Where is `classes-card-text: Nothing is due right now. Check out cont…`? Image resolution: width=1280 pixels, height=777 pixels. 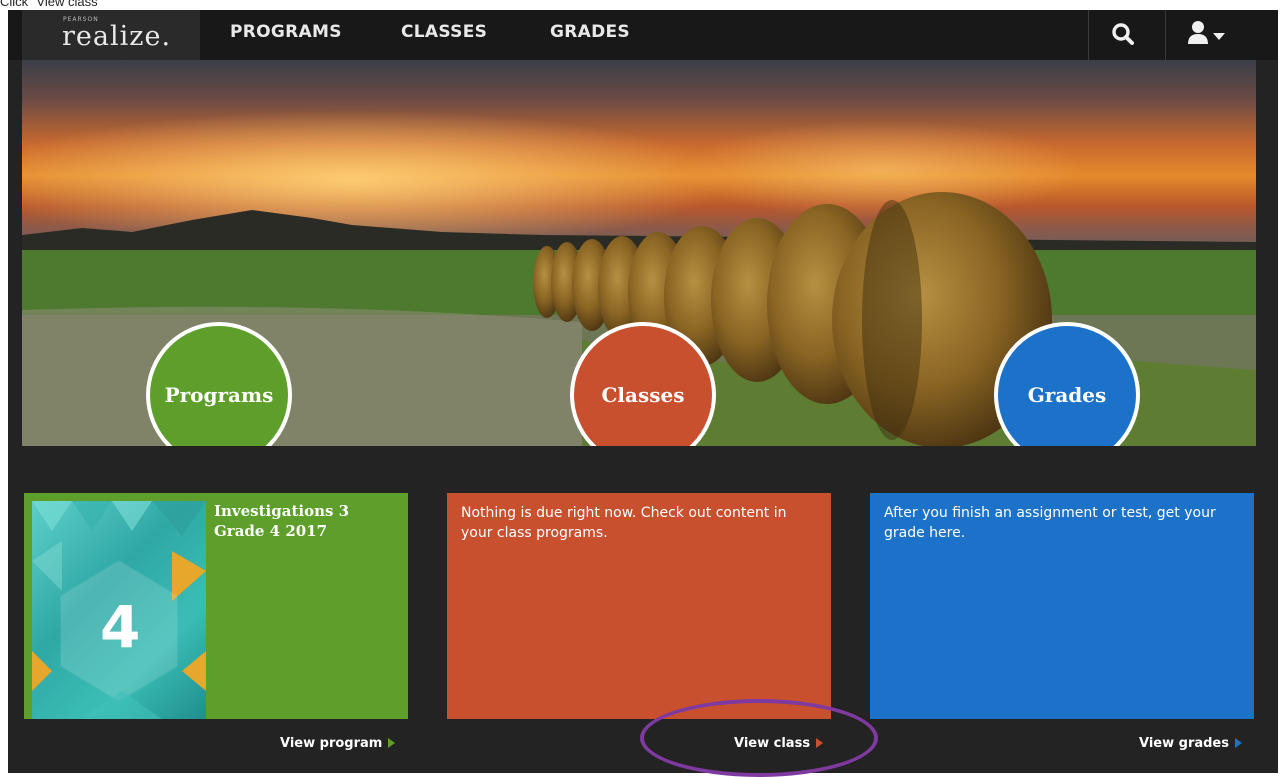 classes-card-text: Nothing is due right now. Check out cont… is located at coordinates (624, 523).